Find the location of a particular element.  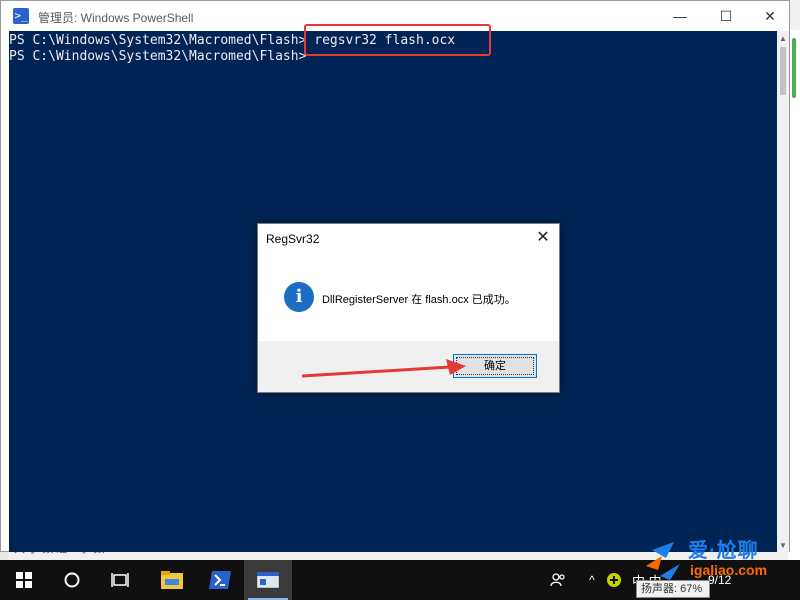

tray-app-icon is located at coordinates (614, 580).